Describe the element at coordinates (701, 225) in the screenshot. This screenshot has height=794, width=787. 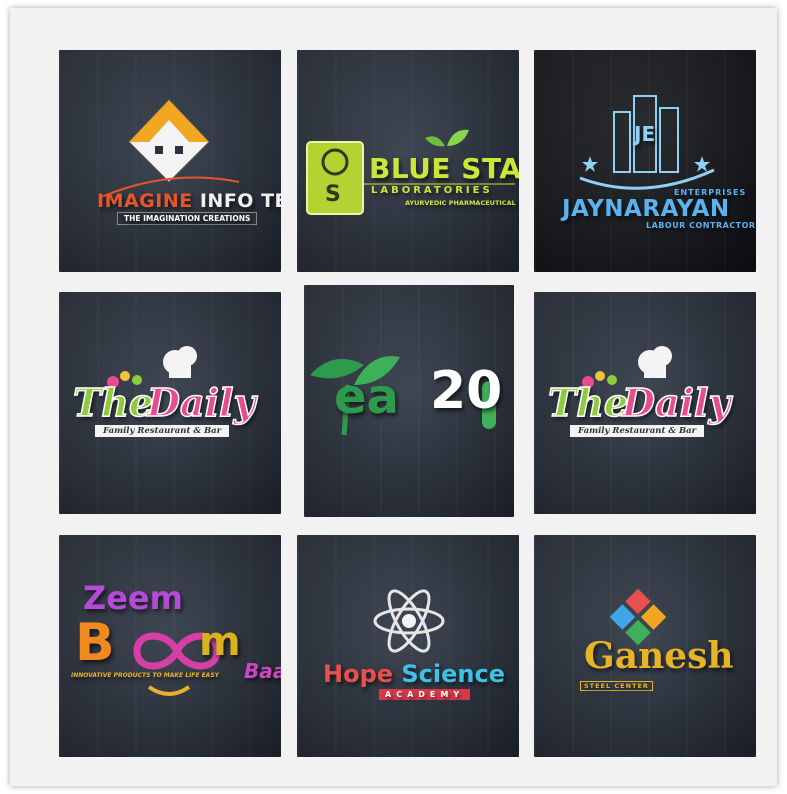
I see `logo-tagline: LABOUR CONTRACTOR` at that location.